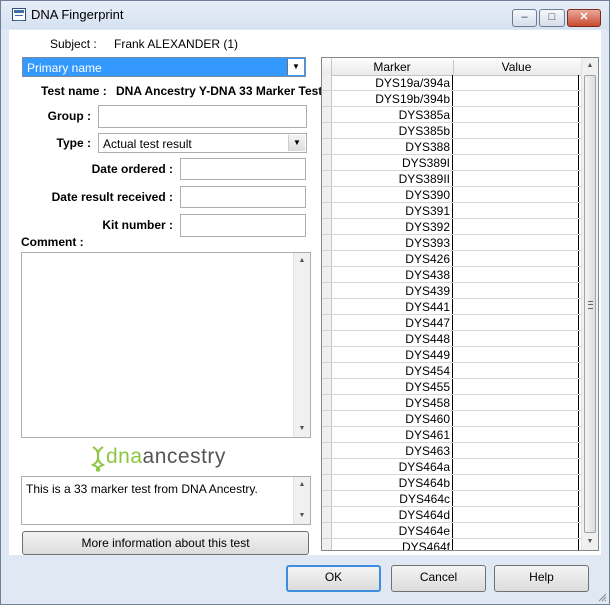  I want to click on grid-row: DYS454, so click(451, 371).